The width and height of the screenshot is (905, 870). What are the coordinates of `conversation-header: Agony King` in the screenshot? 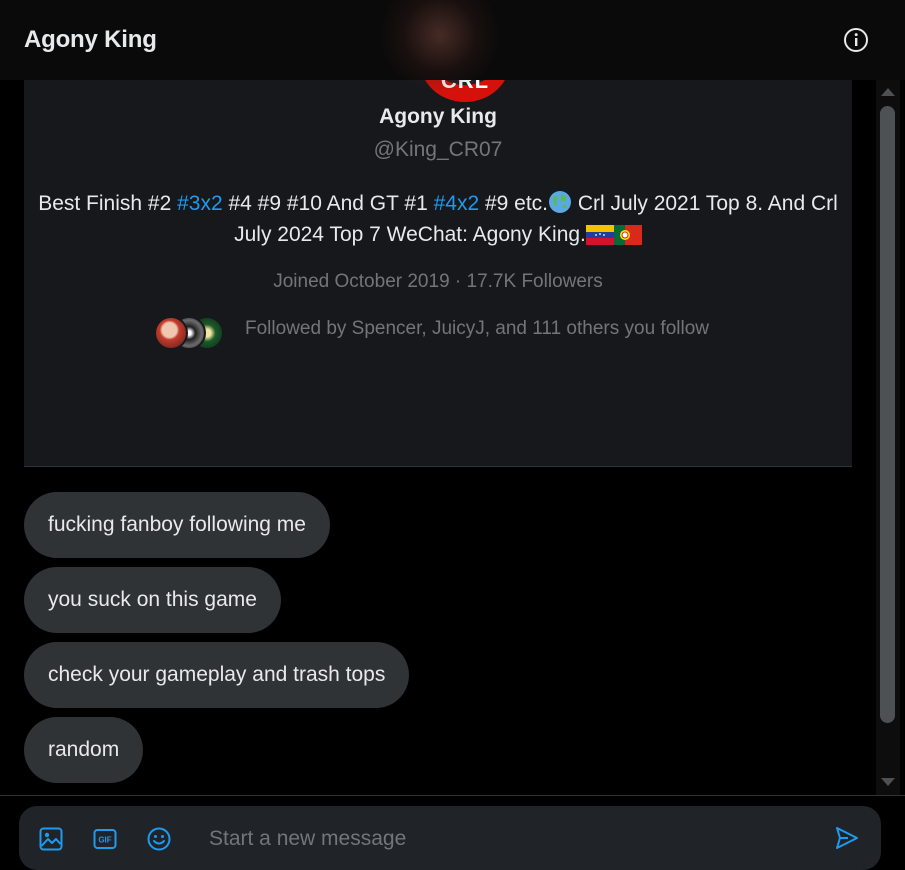 It's located at (452, 45).